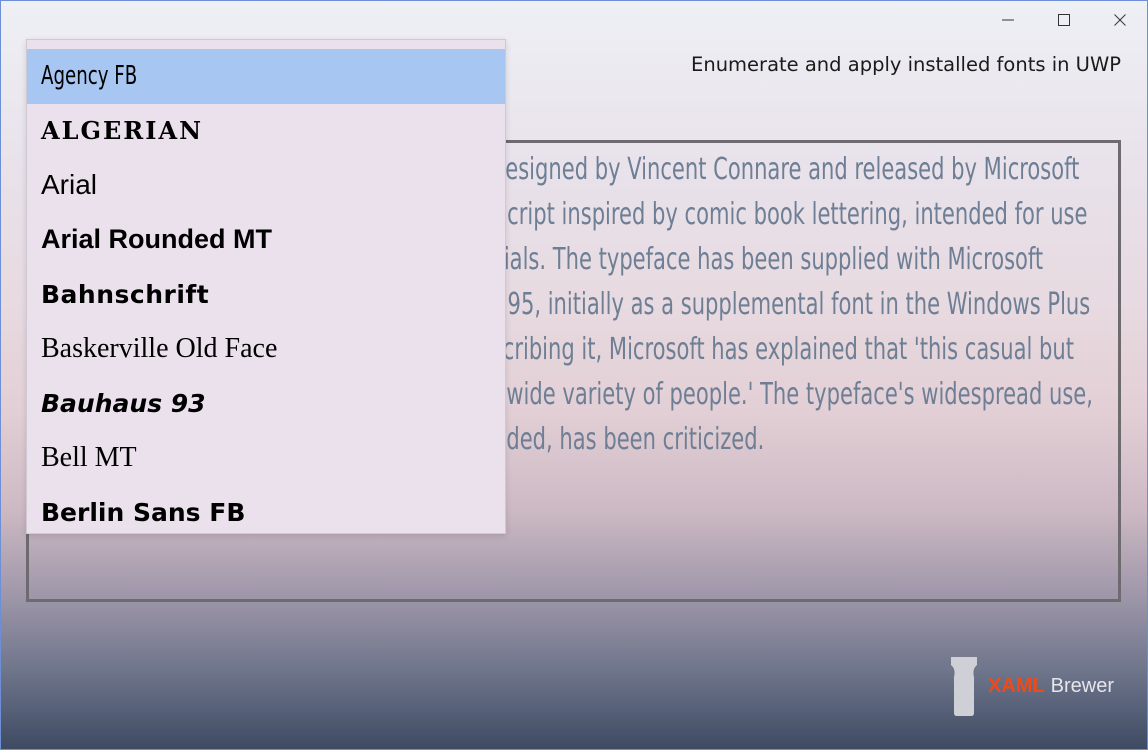 Image resolution: width=1148 pixels, height=750 pixels. Describe the element at coordinates (266, 294) in the screenshot. I see `font-item-bahnschrift: Bahnschrift` at that location.